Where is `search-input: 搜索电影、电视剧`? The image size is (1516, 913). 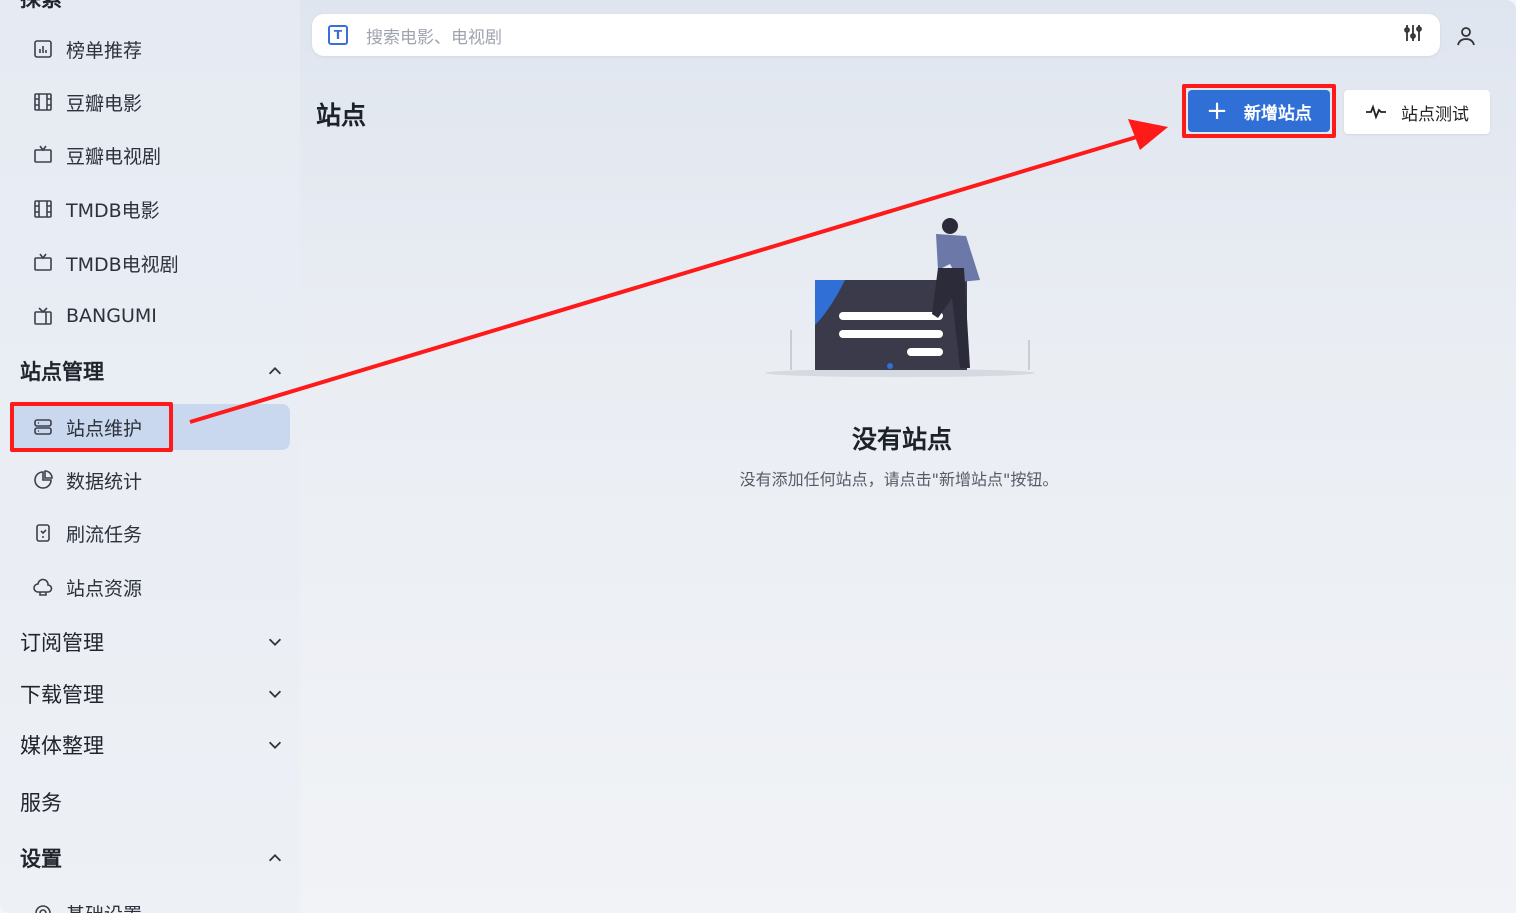
search-input: 搜索电影、电视剧 is located at coordinates (884, 35).